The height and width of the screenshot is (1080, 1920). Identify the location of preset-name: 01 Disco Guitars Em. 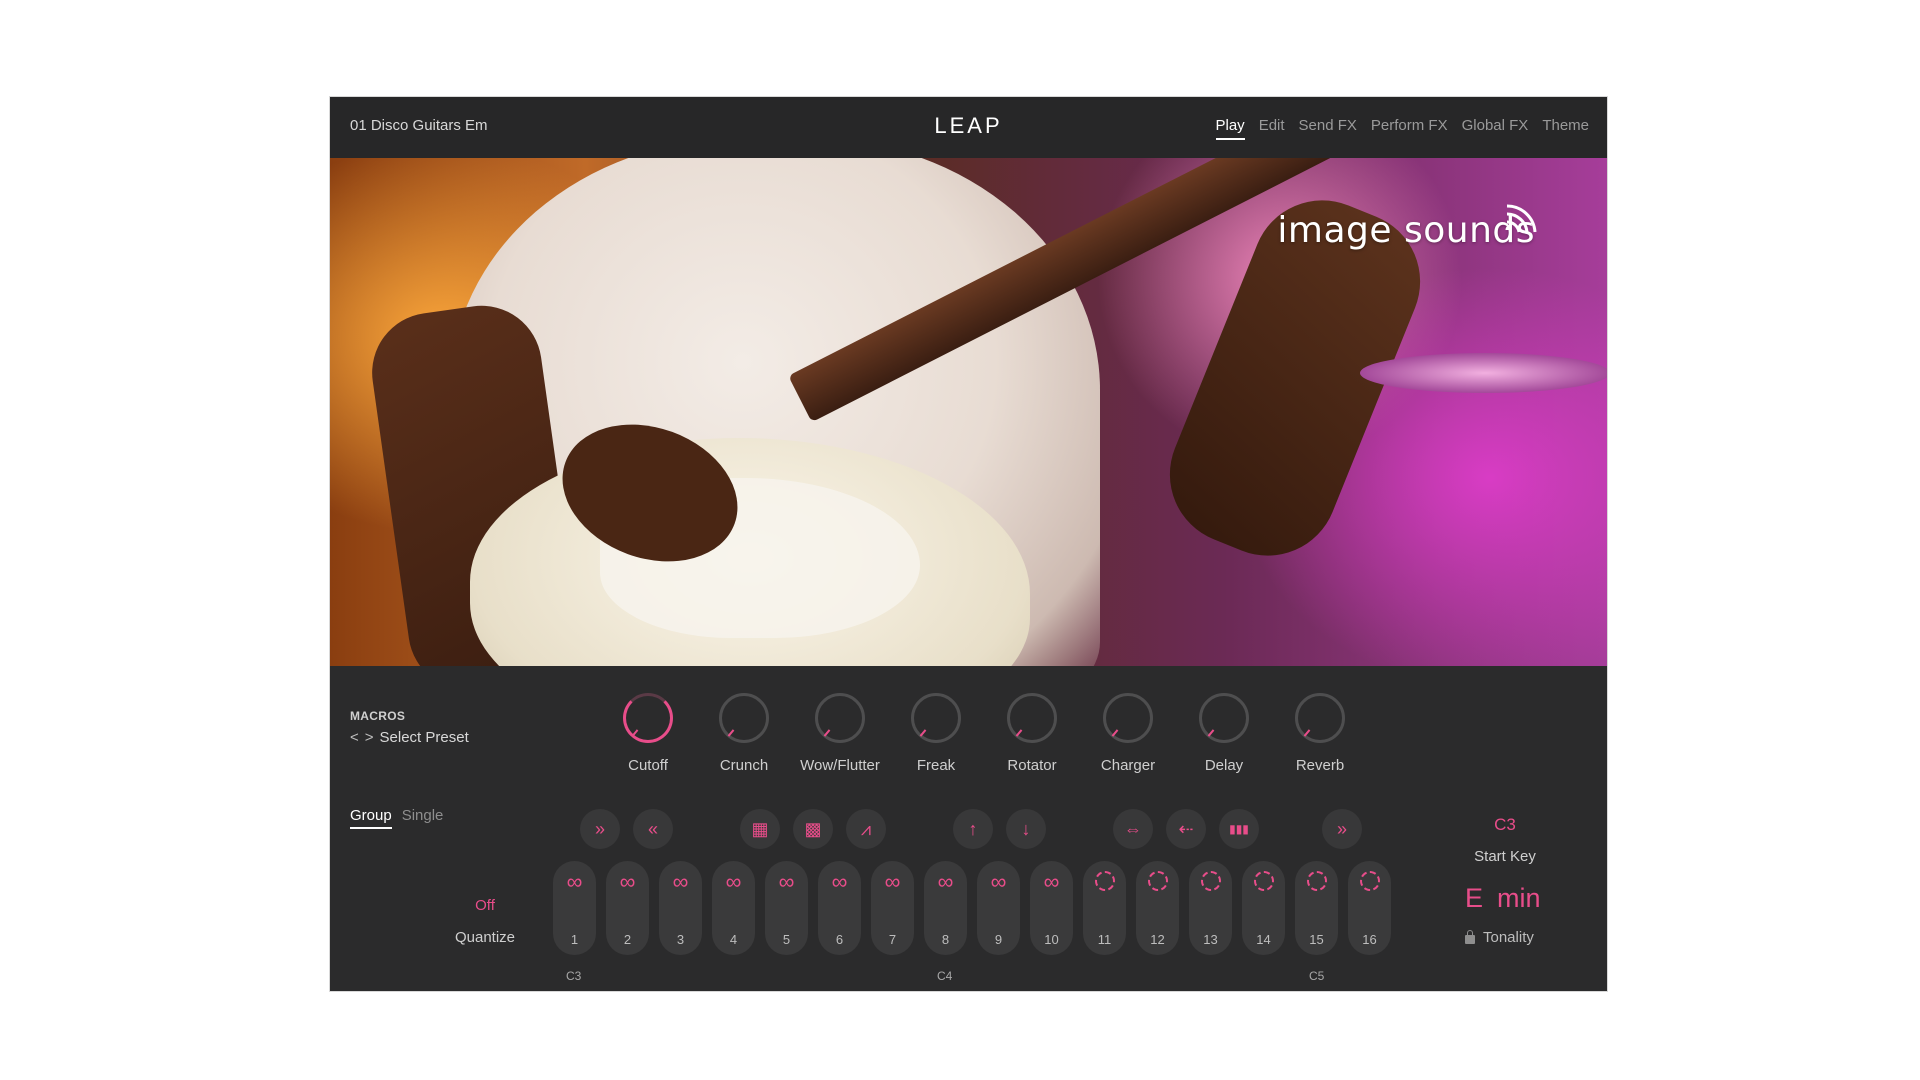
(419, 125).